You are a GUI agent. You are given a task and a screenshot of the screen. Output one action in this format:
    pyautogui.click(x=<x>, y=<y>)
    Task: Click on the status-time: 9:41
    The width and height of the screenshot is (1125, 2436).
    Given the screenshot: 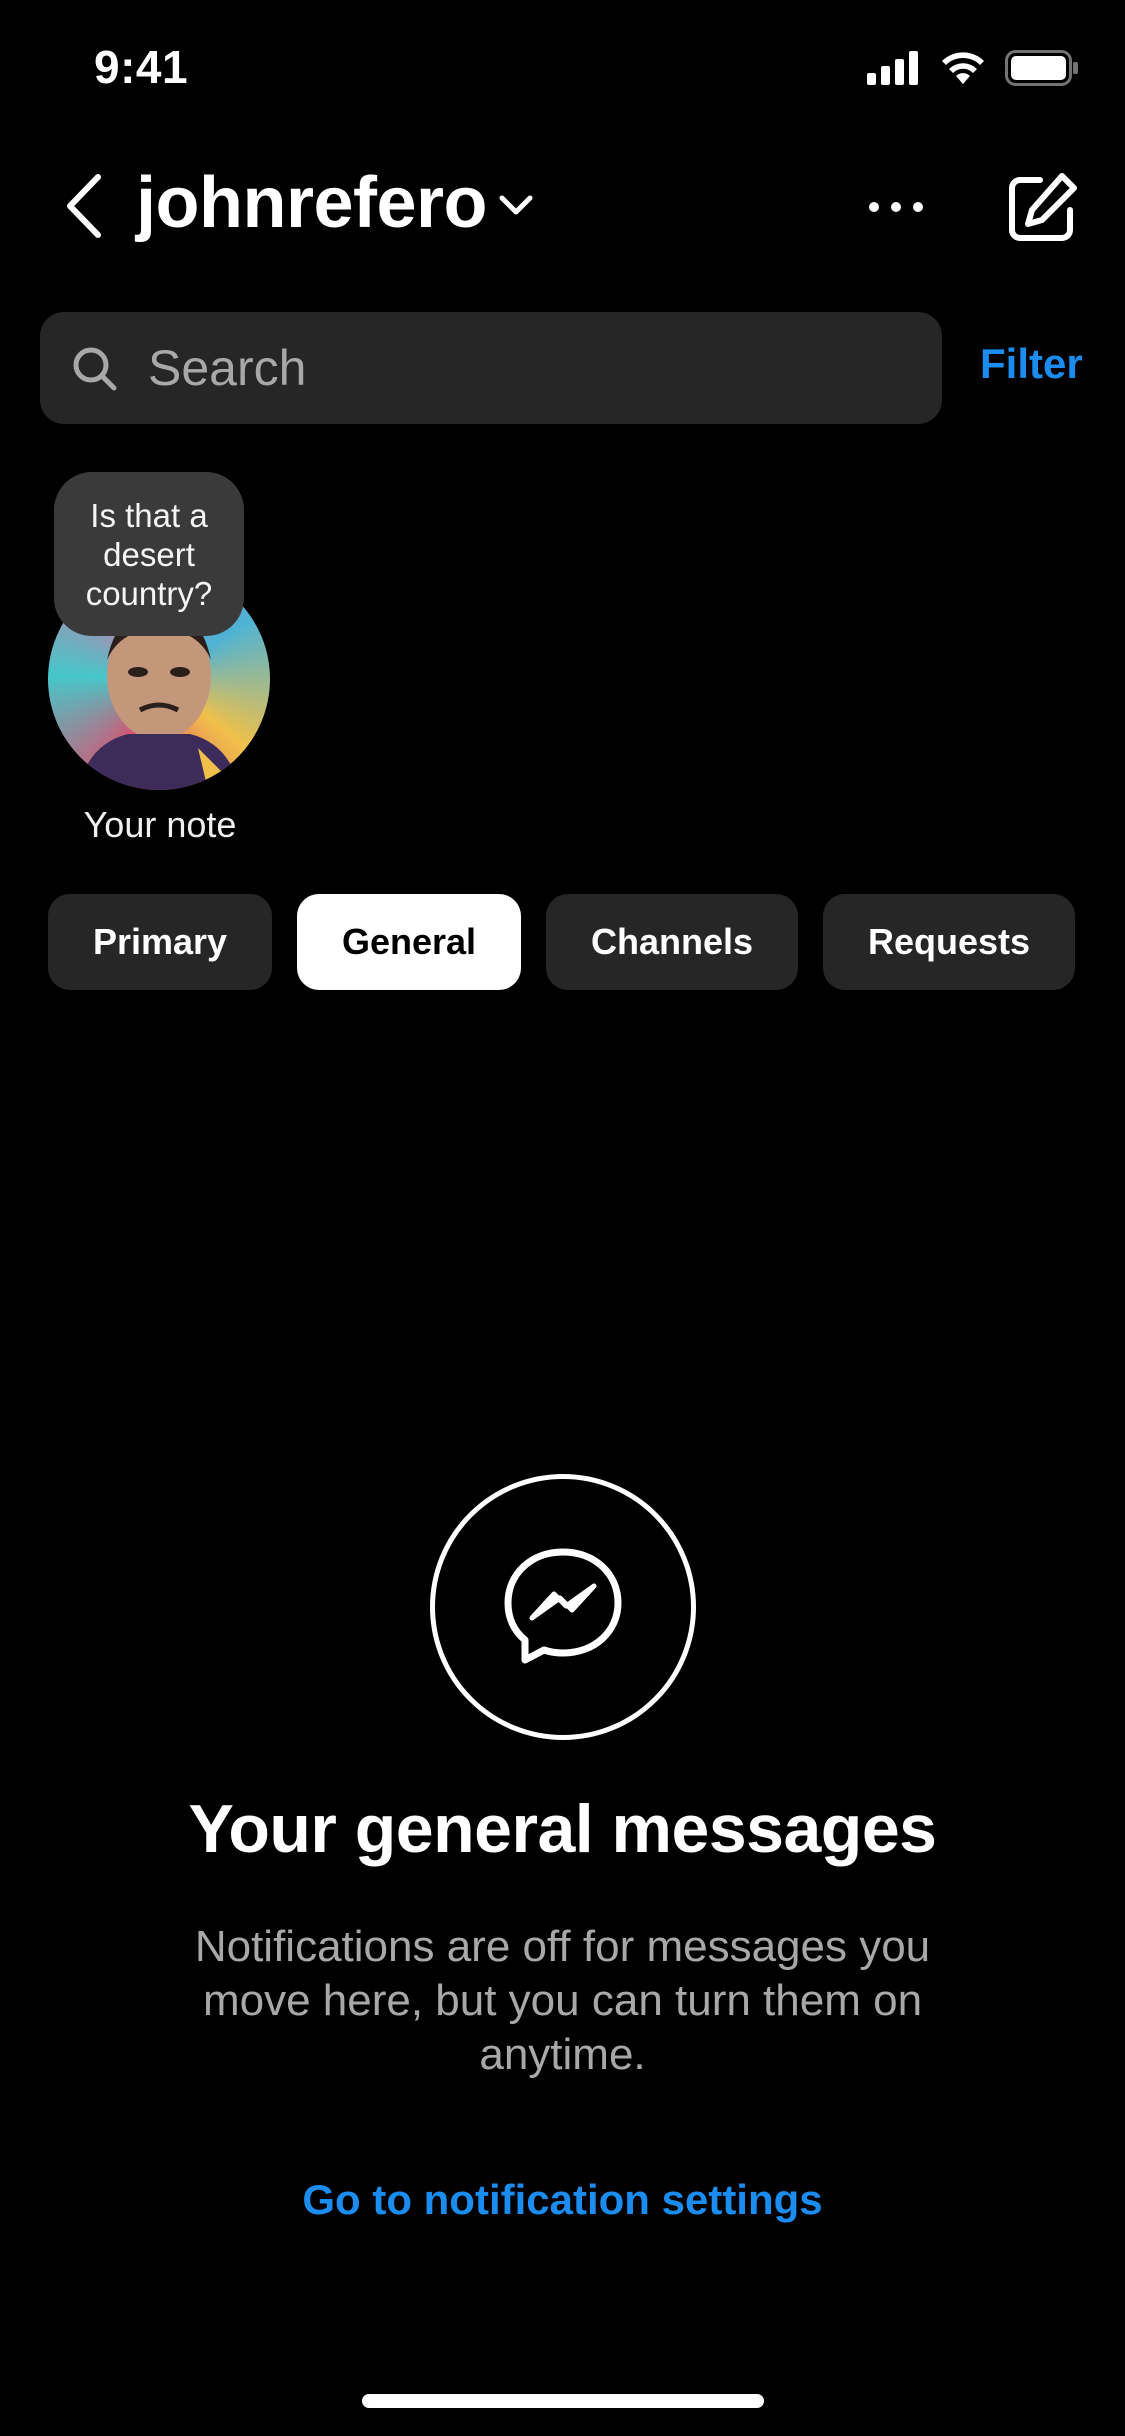 What is the action you would take?
    pyautogui.click(x=141, y=67)
    